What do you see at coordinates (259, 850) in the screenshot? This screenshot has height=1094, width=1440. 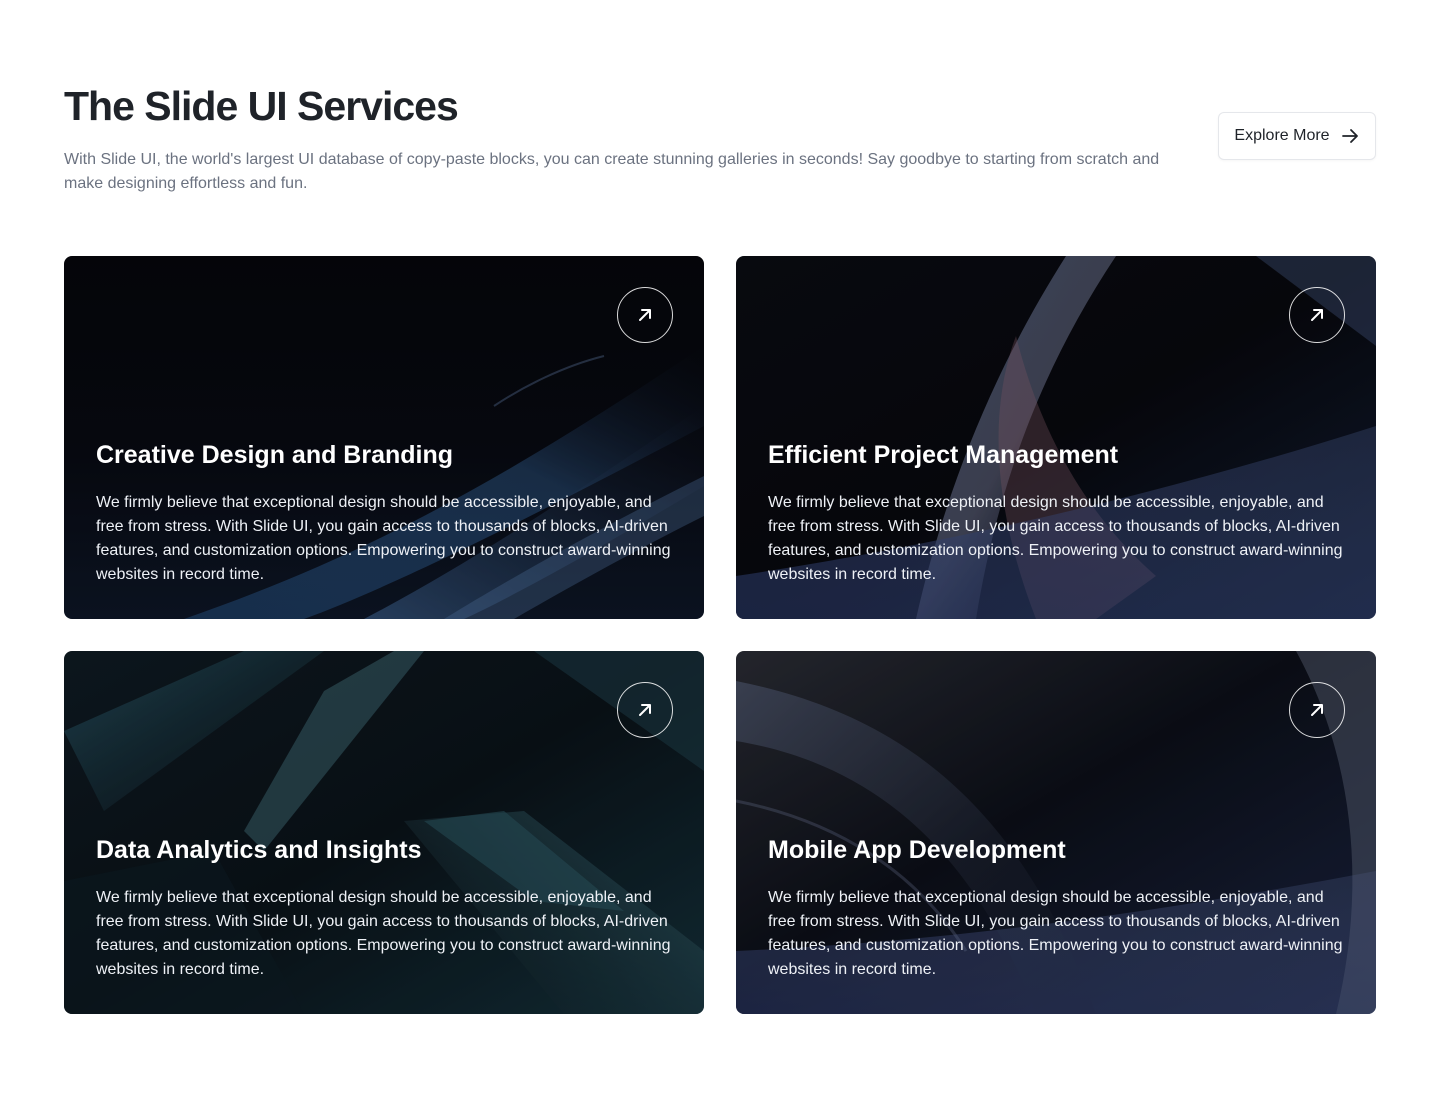 I see `card-title: Data Analytics and Insights` at bounding box center [259, 850].